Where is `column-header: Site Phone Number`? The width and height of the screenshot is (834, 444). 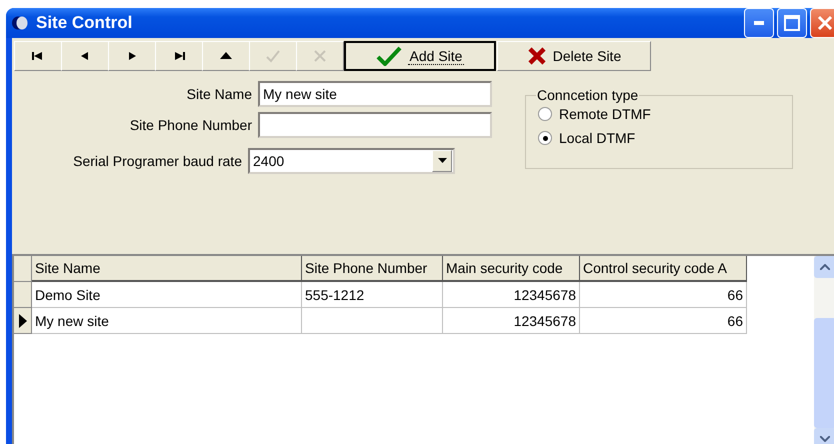 column-header: Site Phone Number is located at coordinates (372, 269).